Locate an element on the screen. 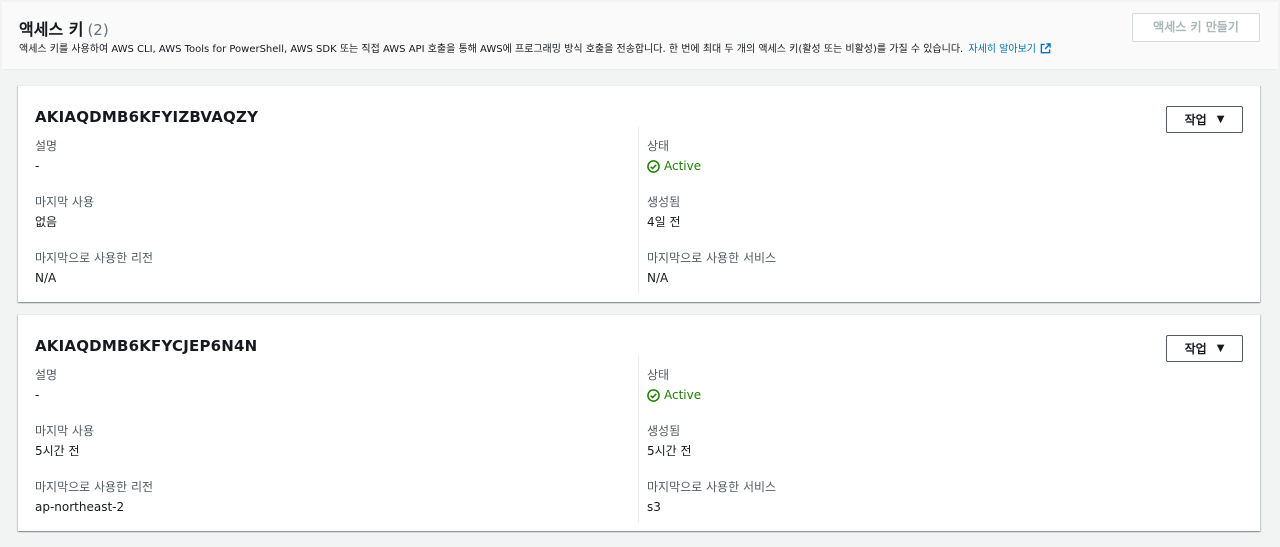 The image size is (1280, 547). created-field: 생성됨 5시간 전 is located at coordinates (927, 449).